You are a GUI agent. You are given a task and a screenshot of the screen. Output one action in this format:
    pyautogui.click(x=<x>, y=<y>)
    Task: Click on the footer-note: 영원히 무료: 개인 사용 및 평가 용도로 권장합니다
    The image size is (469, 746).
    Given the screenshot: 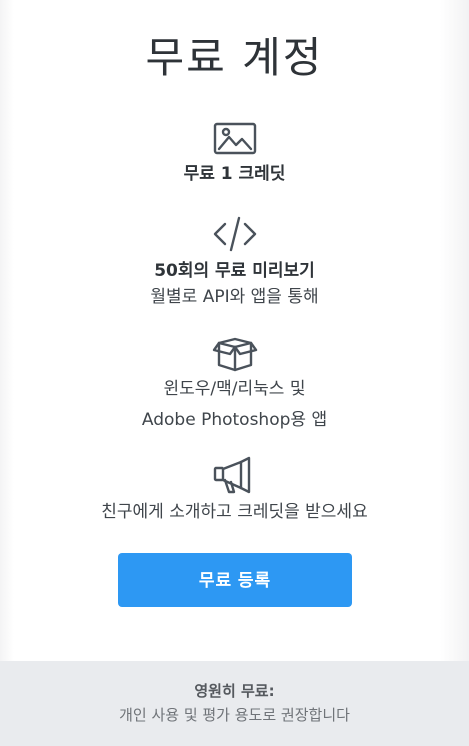 What is the action you would take?
    pyautogui.click(x=234, y=703)
    